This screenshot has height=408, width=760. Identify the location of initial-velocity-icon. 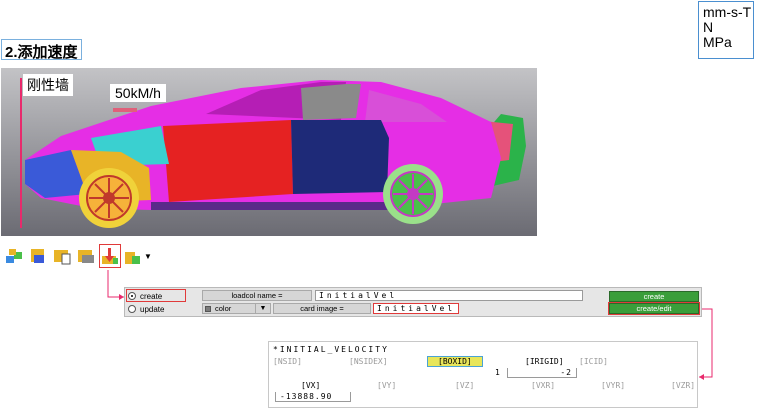
(110, 256).